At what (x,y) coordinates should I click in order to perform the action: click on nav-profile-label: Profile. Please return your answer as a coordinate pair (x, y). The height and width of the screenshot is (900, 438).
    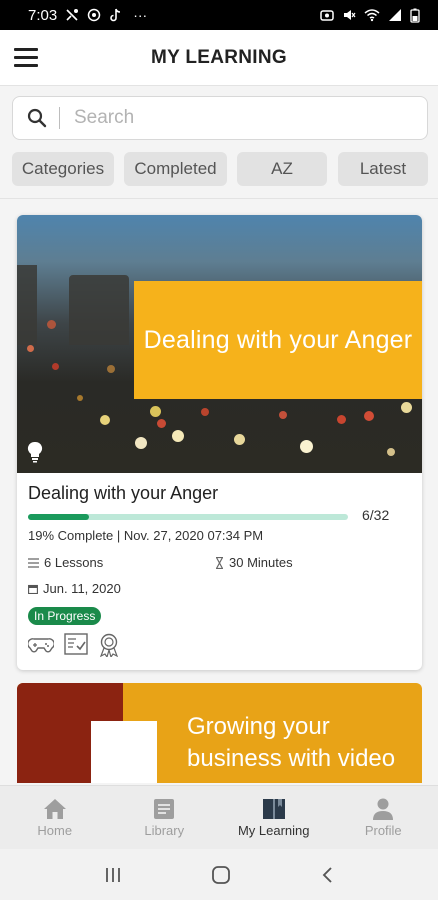
    Looking at the image, I should click on (383, 830).